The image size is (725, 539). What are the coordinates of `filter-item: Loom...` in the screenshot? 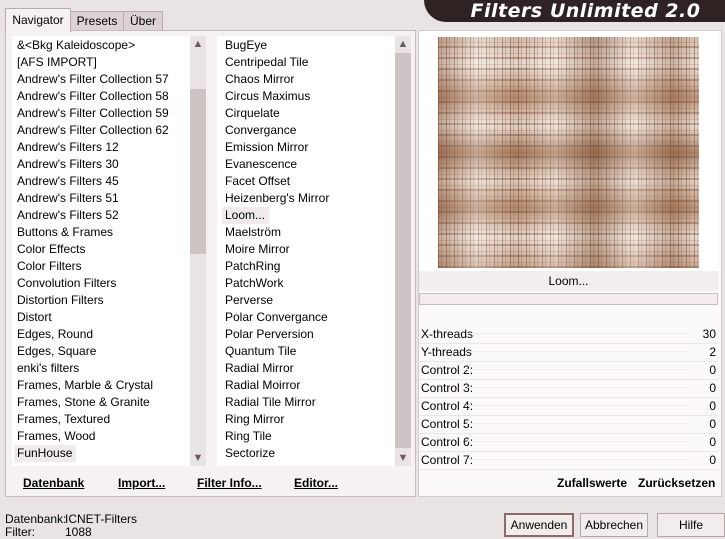 It's located at (246, 215).